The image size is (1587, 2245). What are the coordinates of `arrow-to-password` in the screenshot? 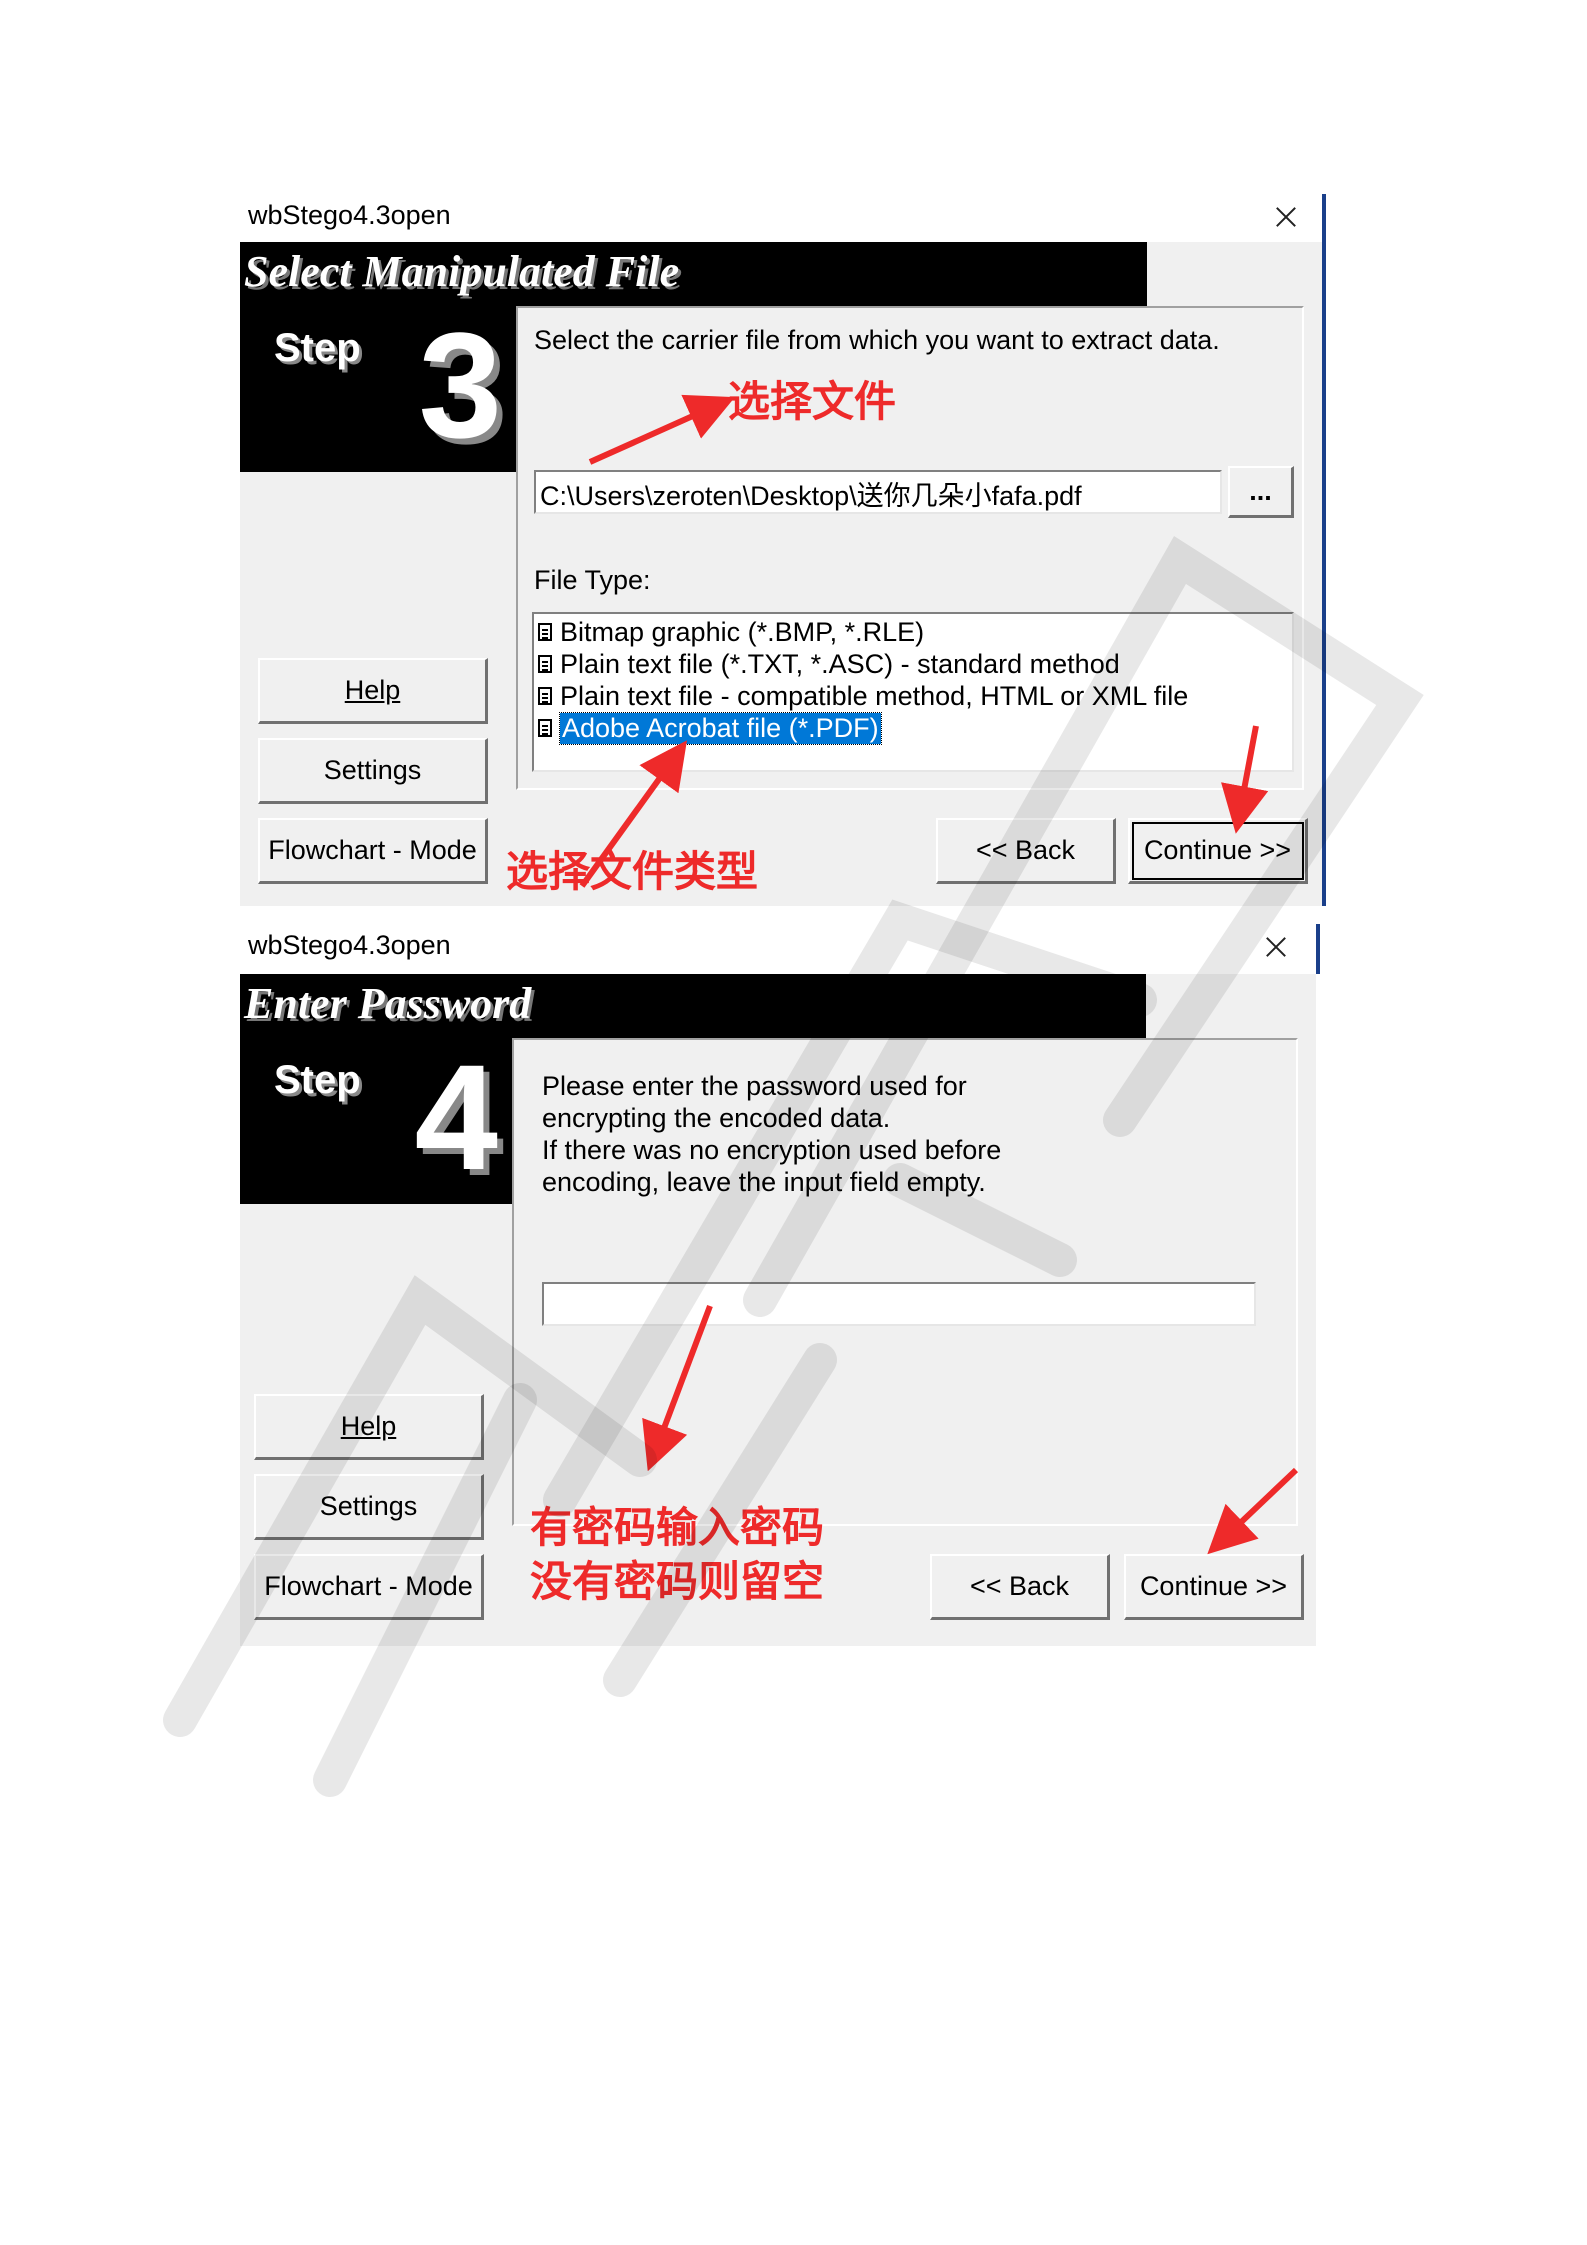 It's located at (677, 1388).